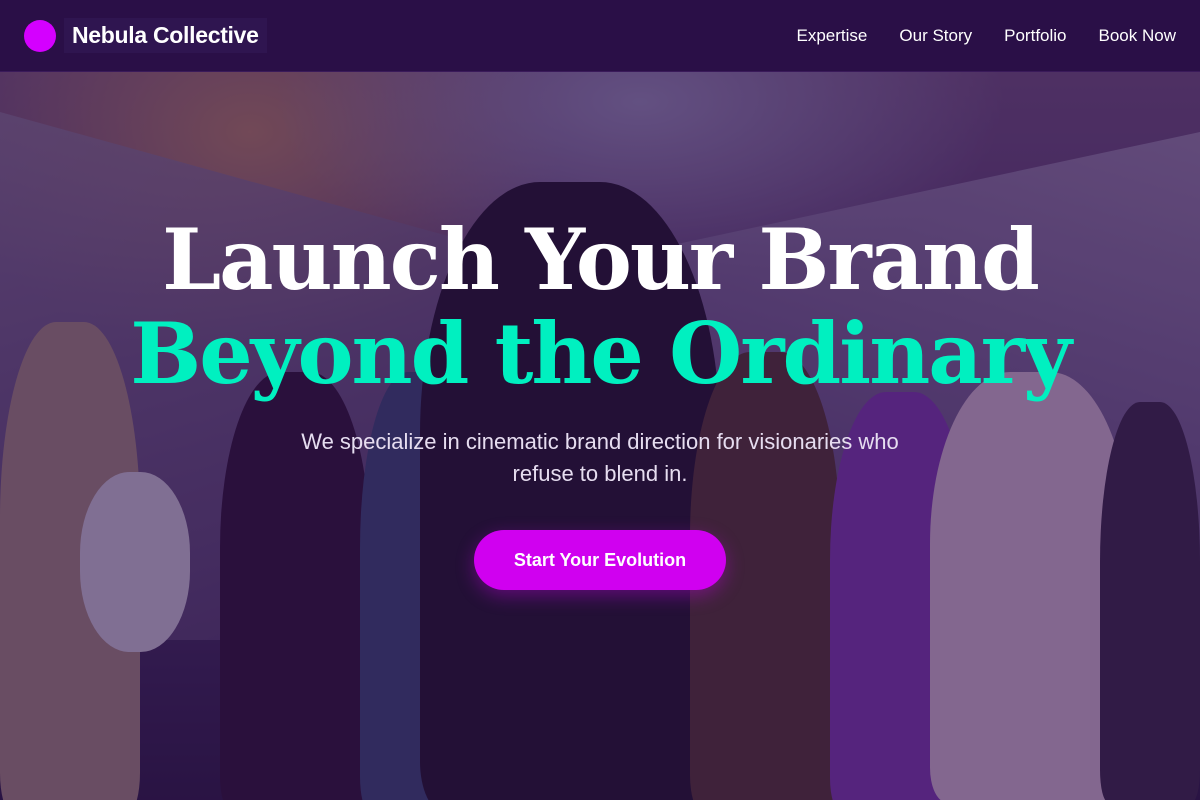  Describe the element at coordinates (1035, 36) in the screenshot. I see `nav-link-portfolio: Portfolio` at that location.